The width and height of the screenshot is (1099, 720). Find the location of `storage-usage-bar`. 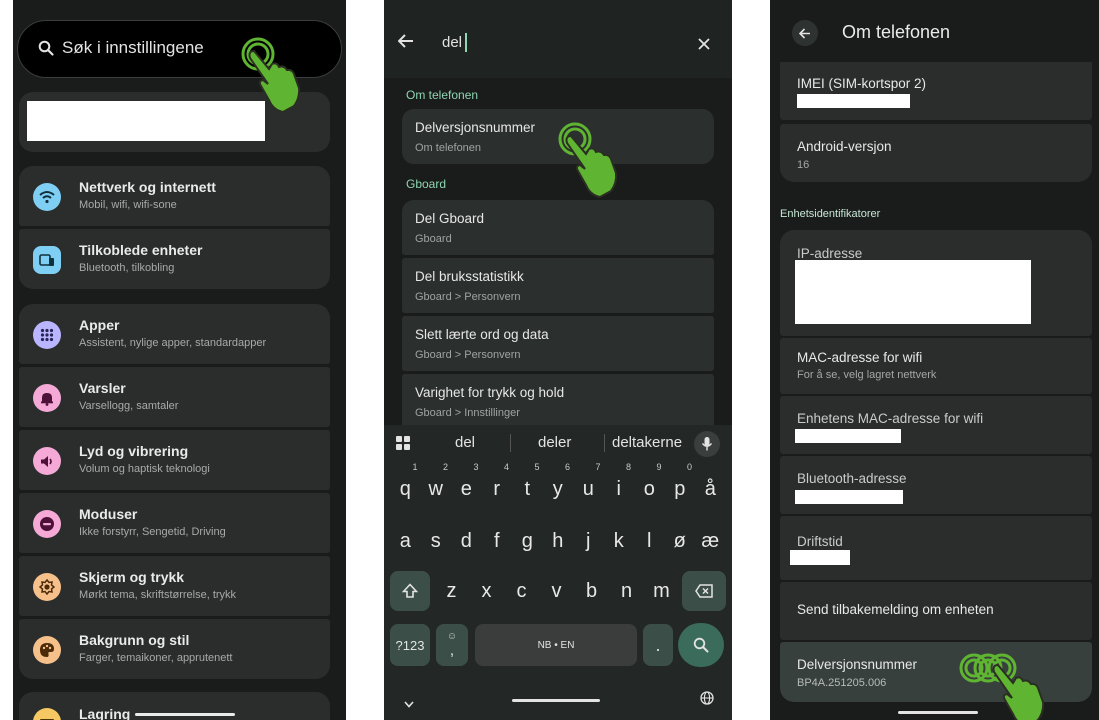

storage-usage-bar is located at coordinates (185, 714).